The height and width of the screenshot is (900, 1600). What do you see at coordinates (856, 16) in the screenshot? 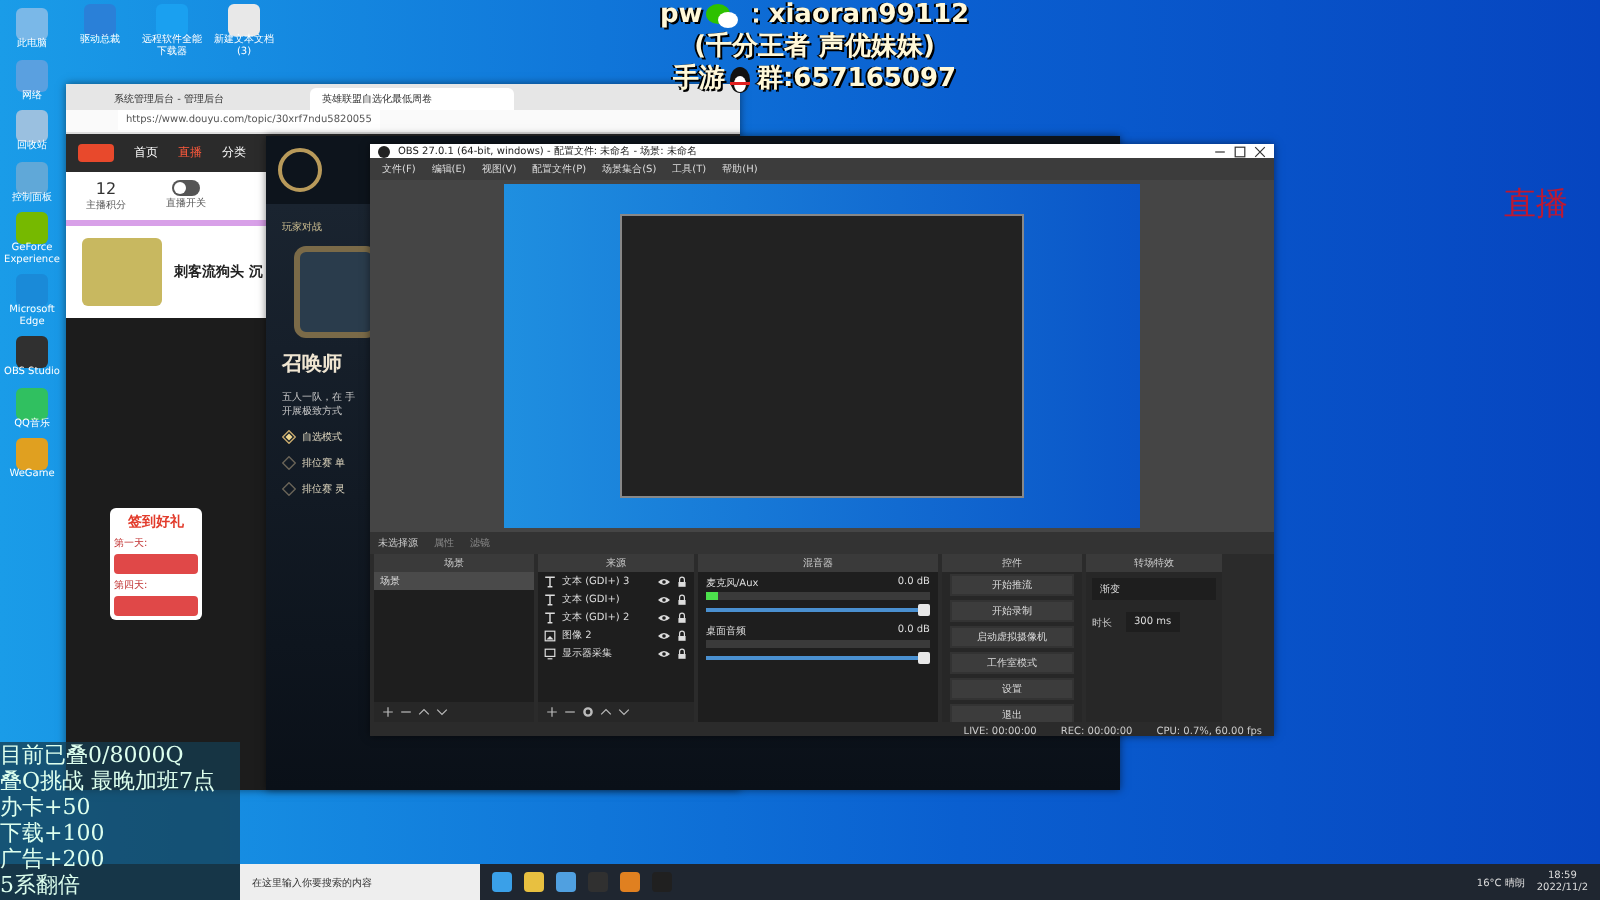
I see `overlay-text: ：xiaoran99112` at bounding box center [856, 16].